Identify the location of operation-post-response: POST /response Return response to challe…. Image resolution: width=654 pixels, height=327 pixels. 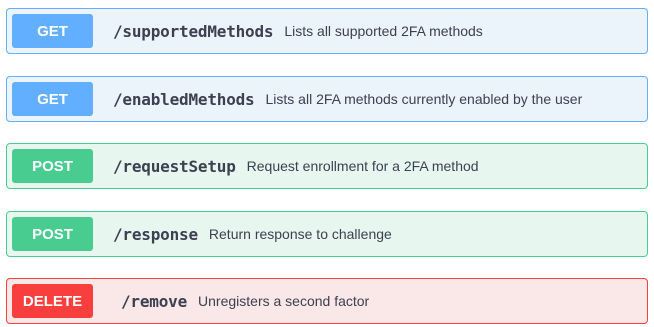
(327, 234).